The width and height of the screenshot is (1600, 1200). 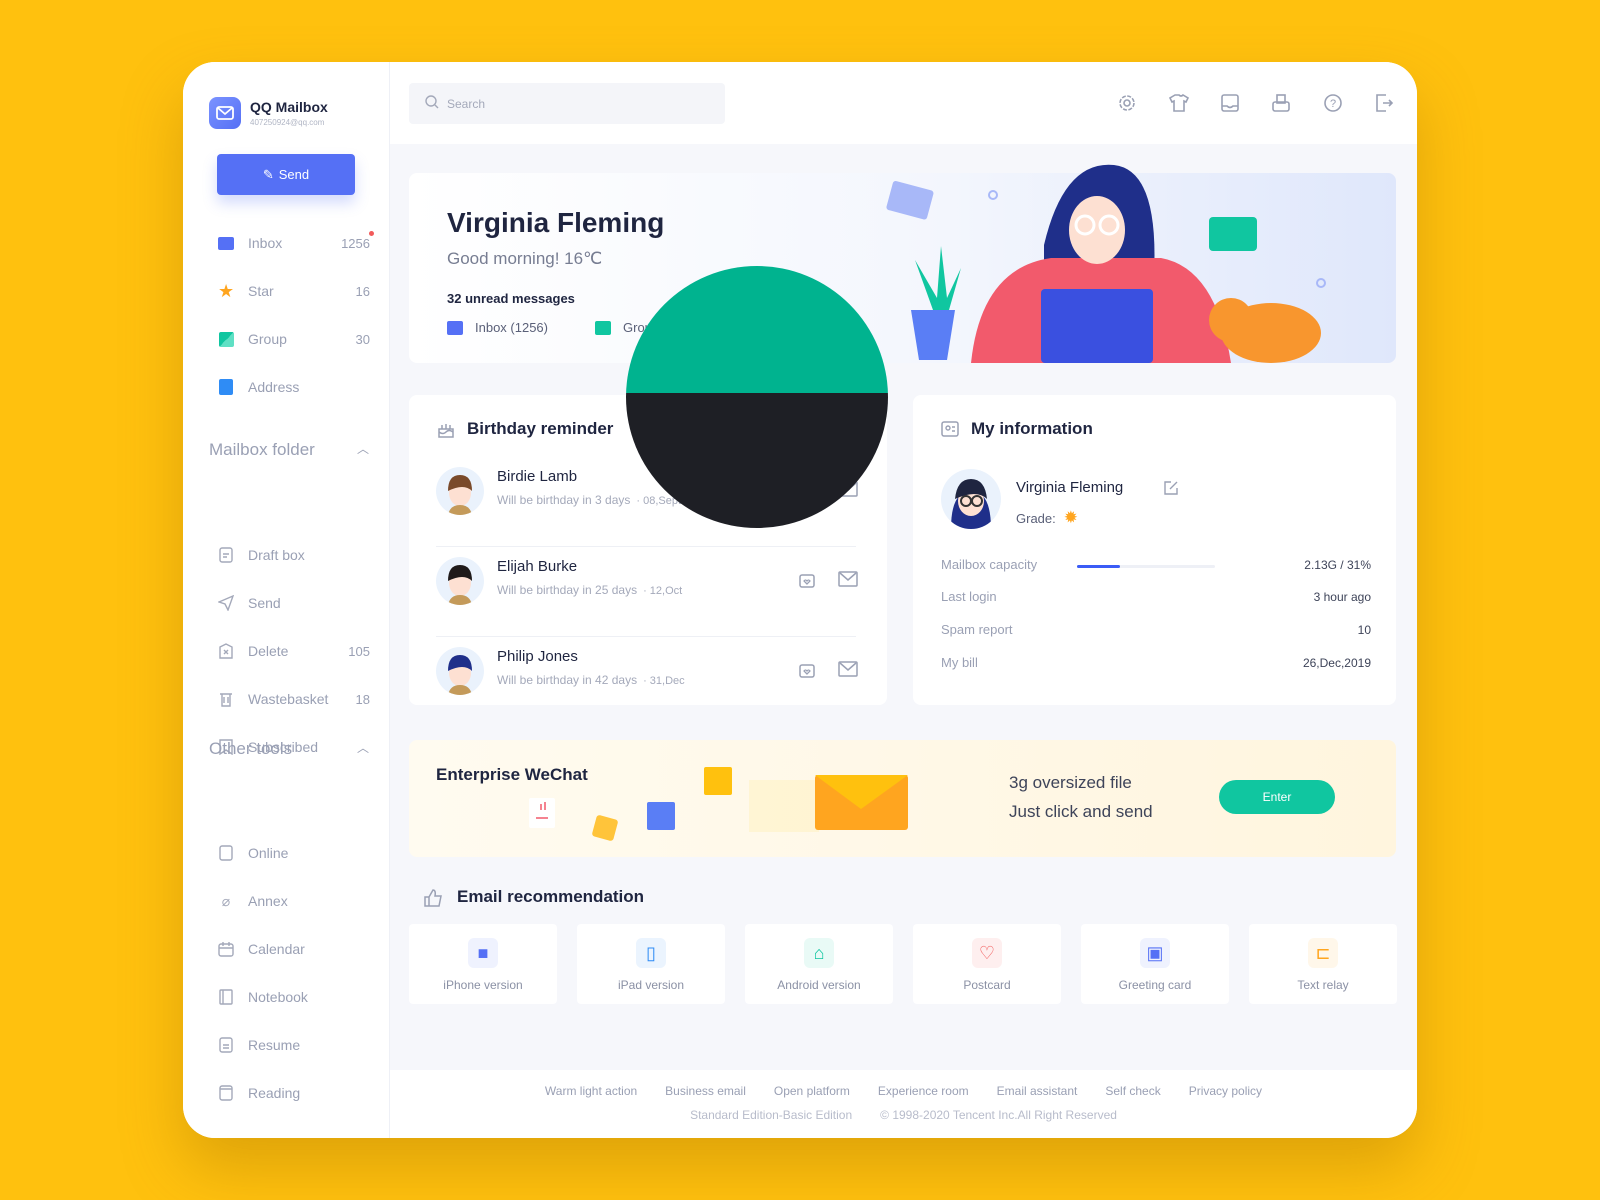 What do you see at coordinates (294, 1093) in the screenshot?
I see `sidebar-item-reading: Reading` at bounding box center [294, 1093].